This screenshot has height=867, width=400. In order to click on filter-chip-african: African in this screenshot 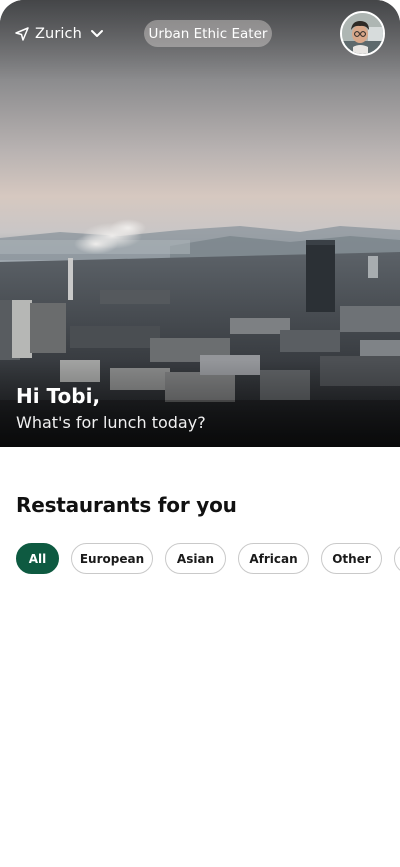, I will do `click(273, 558)`.